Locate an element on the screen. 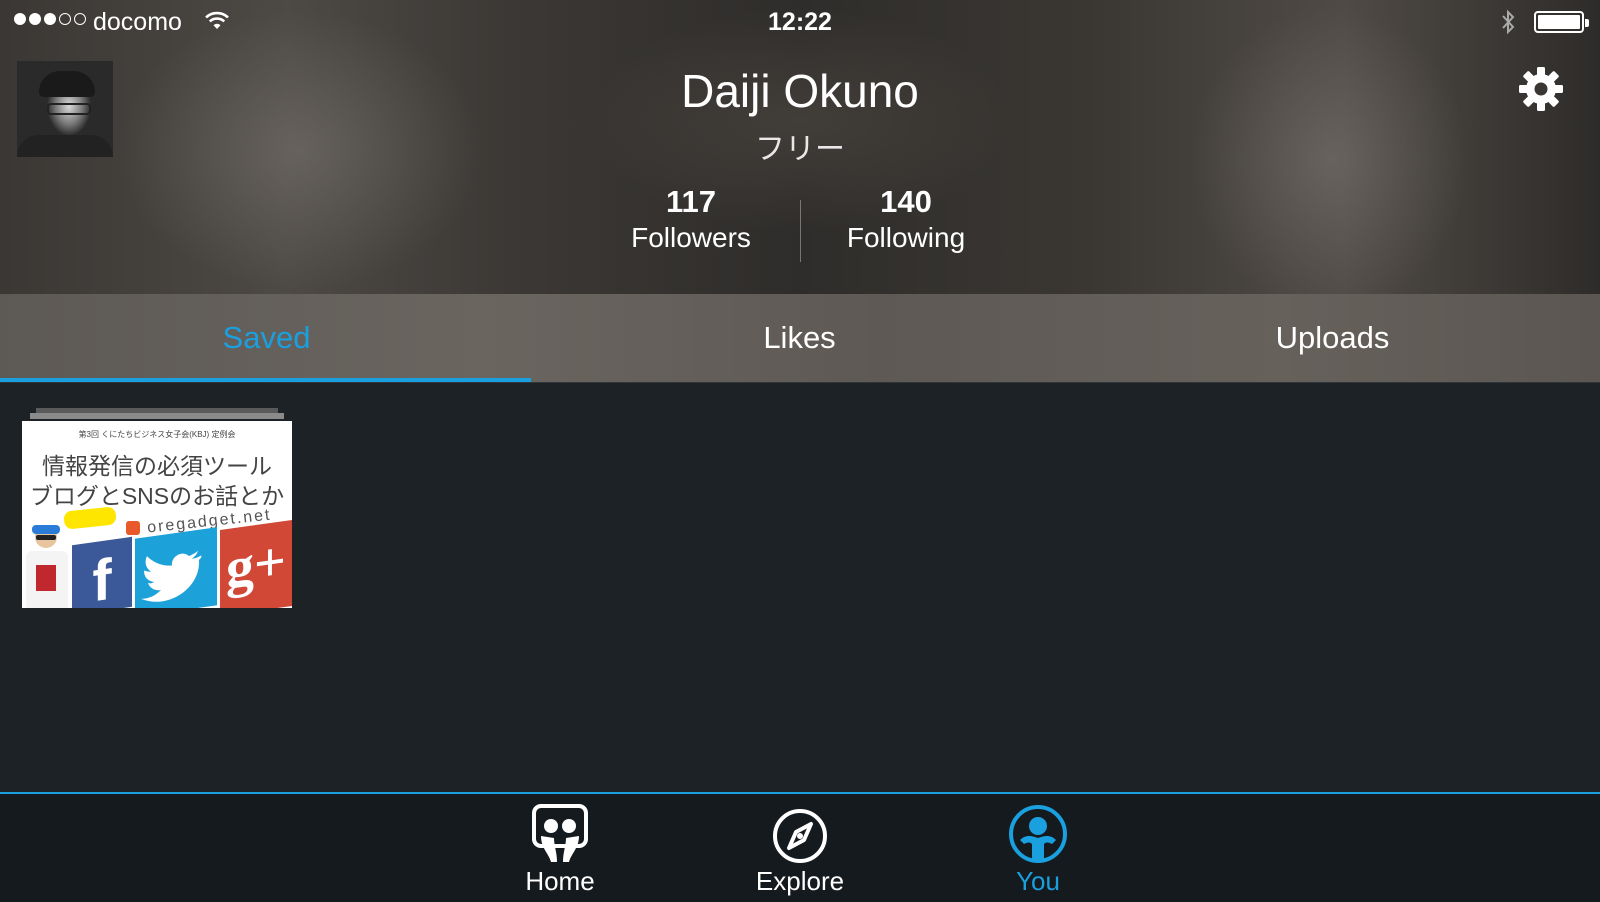 The image size is (1600, 902). followers-stat: 117 Followers is located at coordinates (691, 219).